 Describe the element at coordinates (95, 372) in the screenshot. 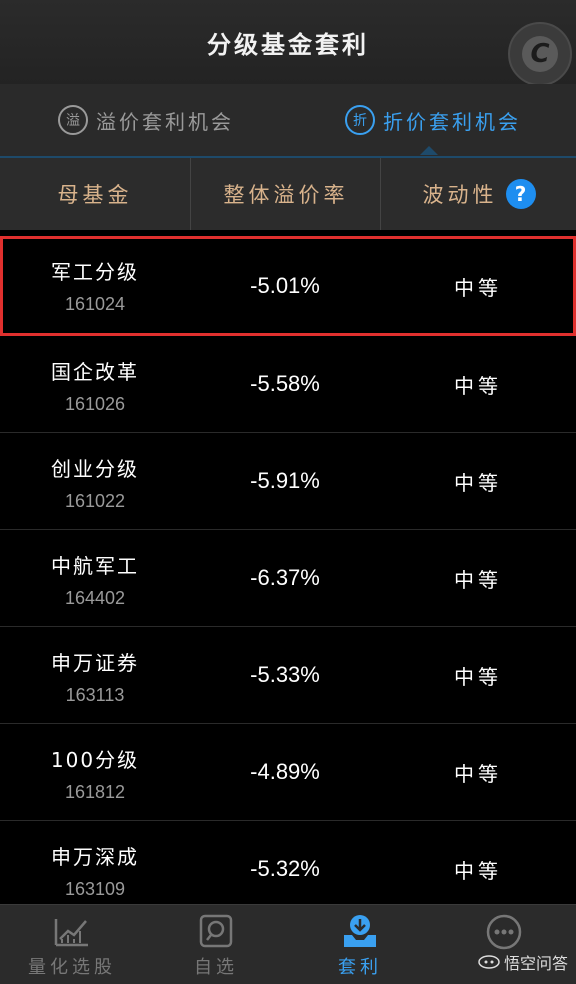

I see `fund-name: 国企改革` at that location.